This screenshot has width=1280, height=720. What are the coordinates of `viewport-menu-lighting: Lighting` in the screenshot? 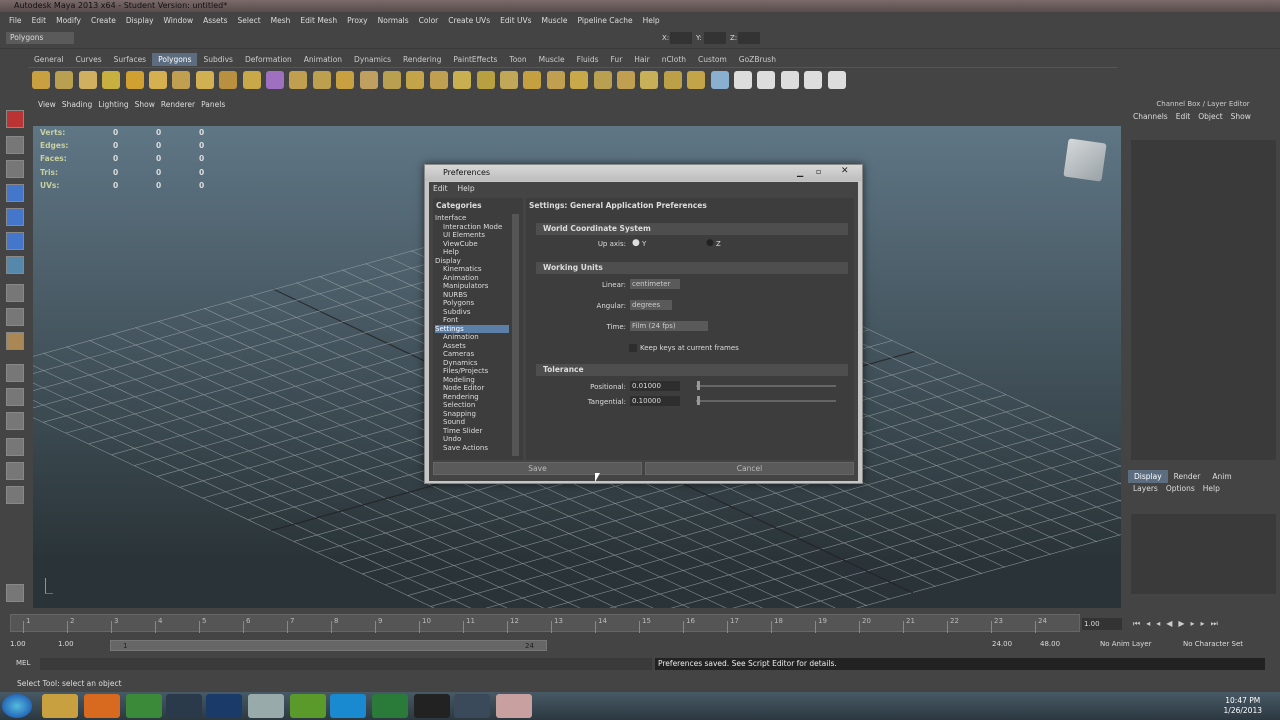 It's located at (113, 104).